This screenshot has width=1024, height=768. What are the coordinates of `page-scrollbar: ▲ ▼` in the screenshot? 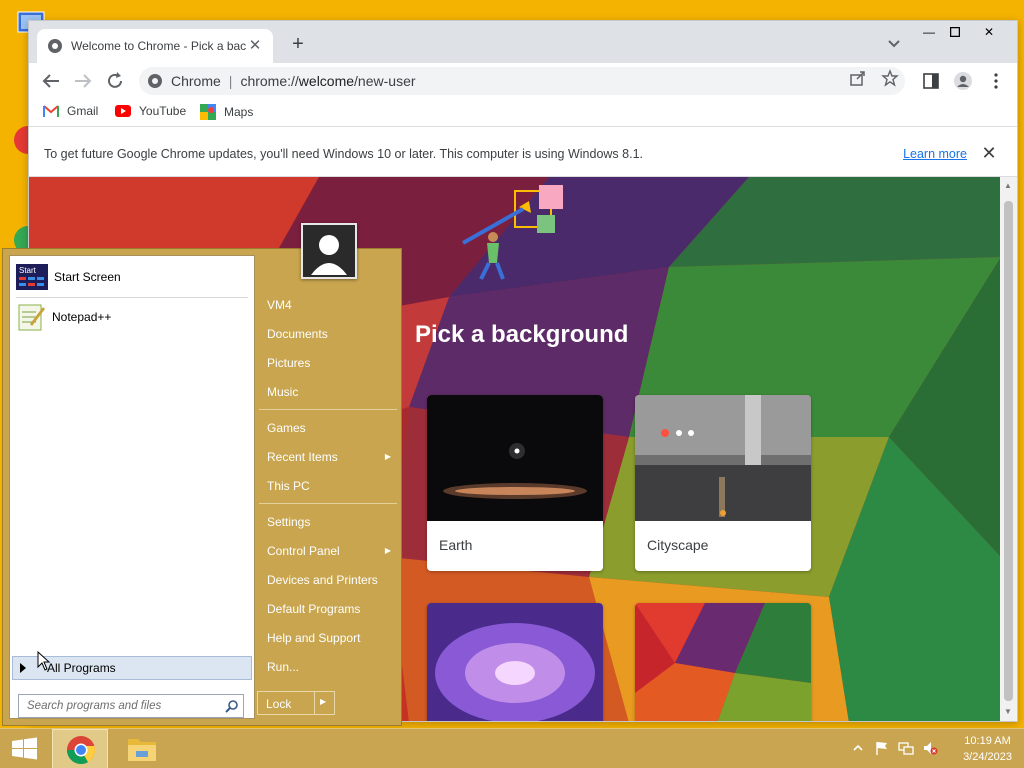 It's located at (1008, 449).